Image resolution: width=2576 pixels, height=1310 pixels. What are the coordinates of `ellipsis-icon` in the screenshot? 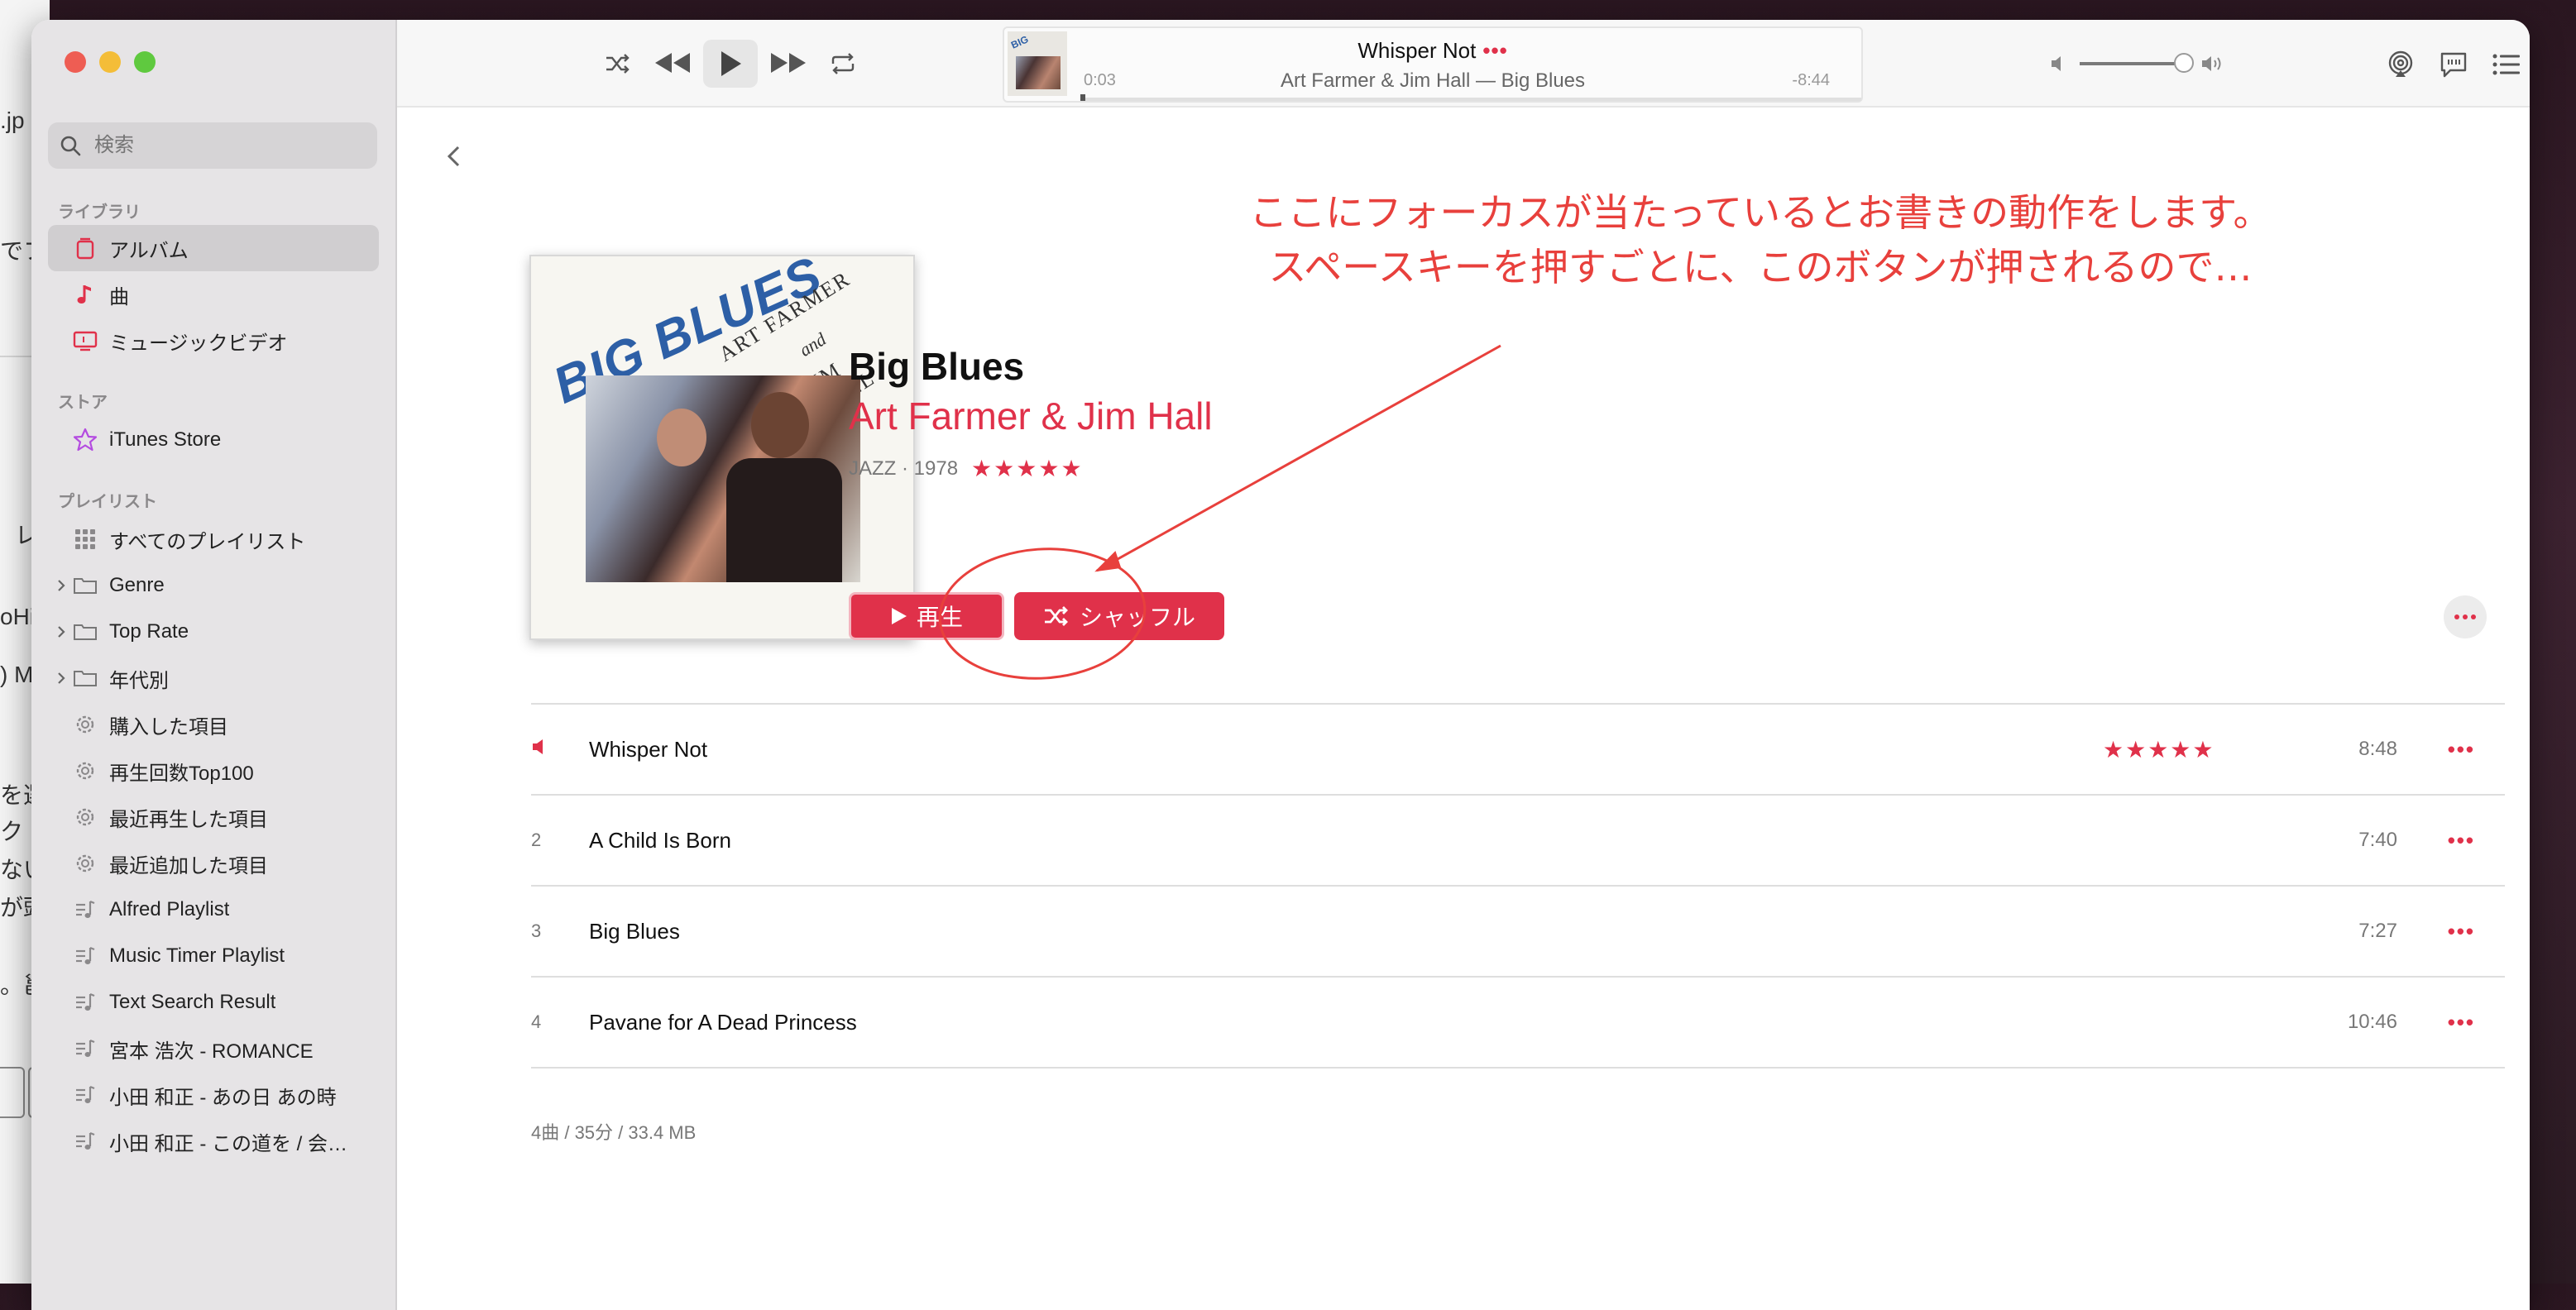 It's located at (2465, 616).